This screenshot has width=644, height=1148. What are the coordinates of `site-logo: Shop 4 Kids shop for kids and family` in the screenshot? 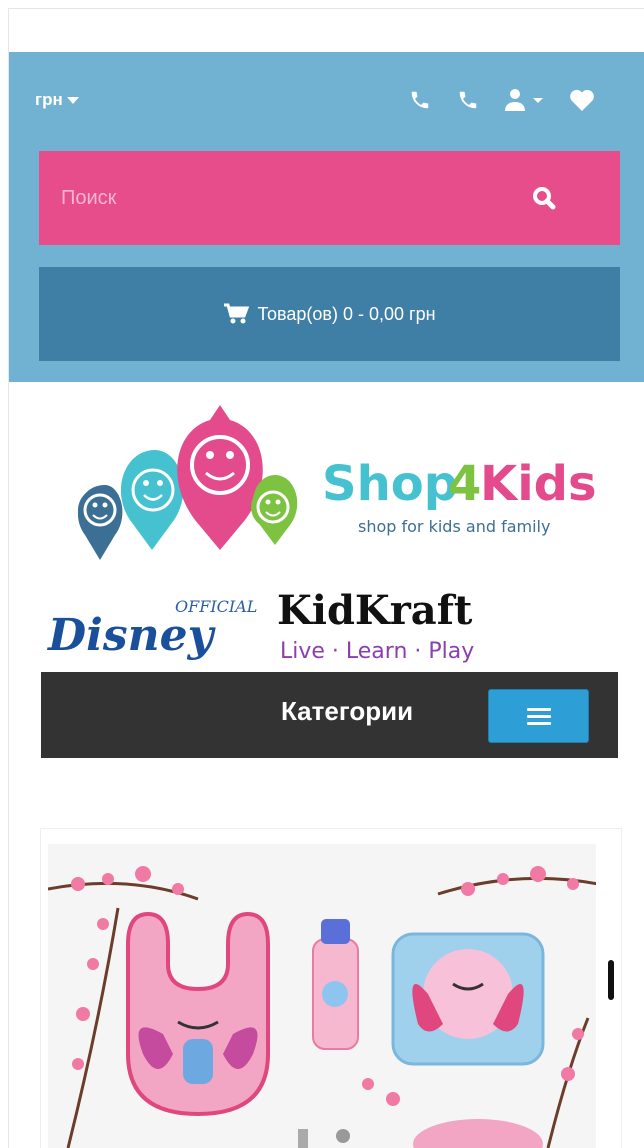 It's located at (340, 480).